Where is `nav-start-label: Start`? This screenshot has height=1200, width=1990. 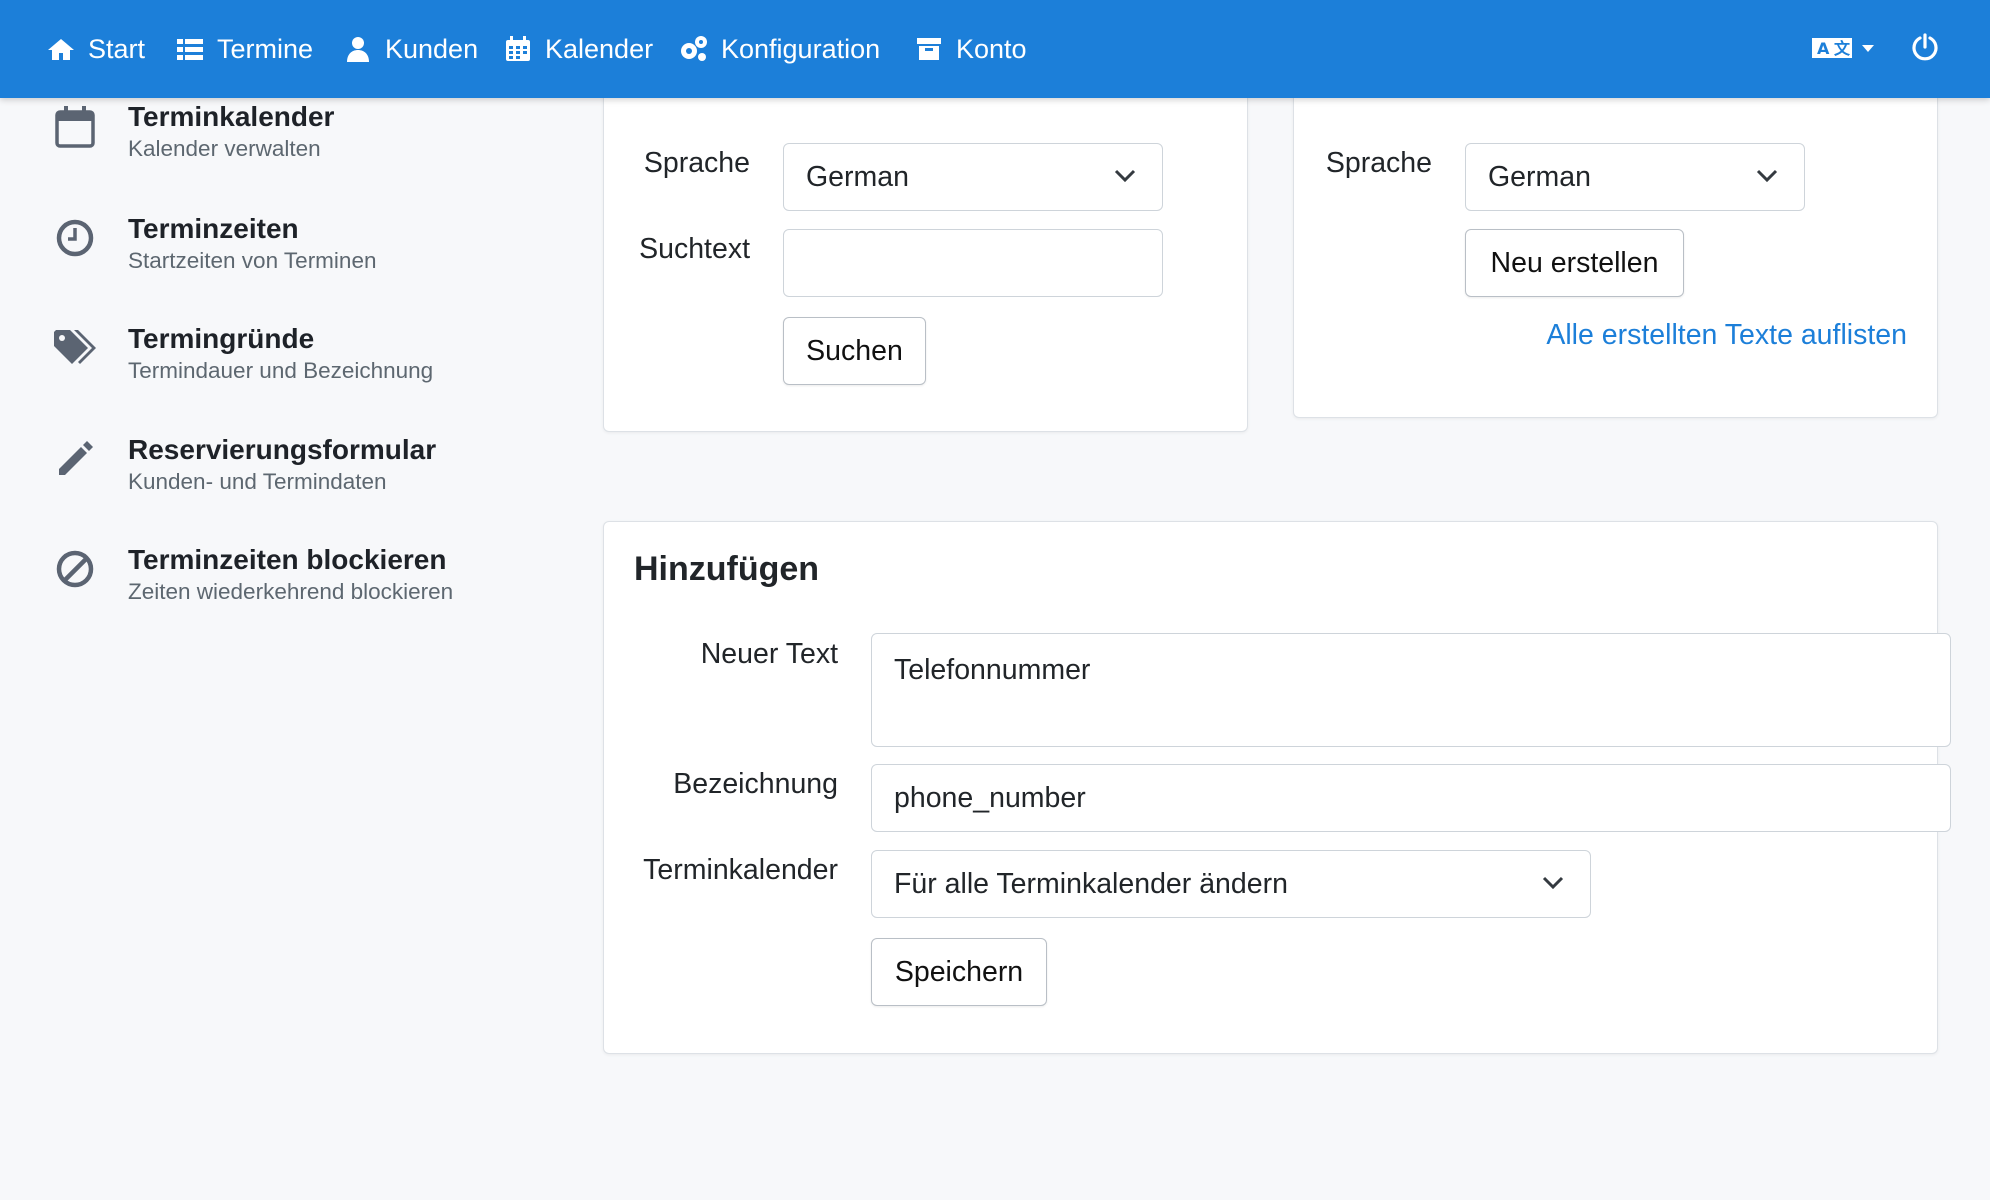
nav-start-label: Start is located at coordinates (117, 48).